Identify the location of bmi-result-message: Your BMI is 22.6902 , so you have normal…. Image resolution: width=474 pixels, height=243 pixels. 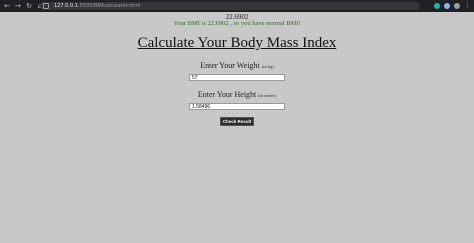
(237, 23).